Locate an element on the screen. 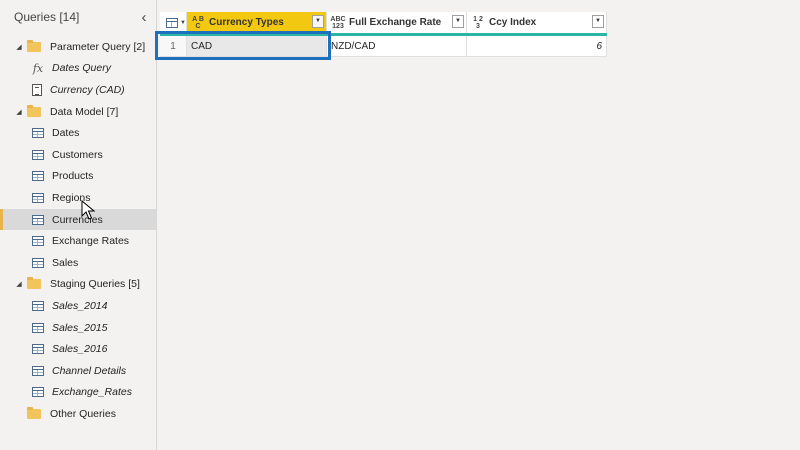  query-item: Currency (CAD) is located at coordinates (78, 90).